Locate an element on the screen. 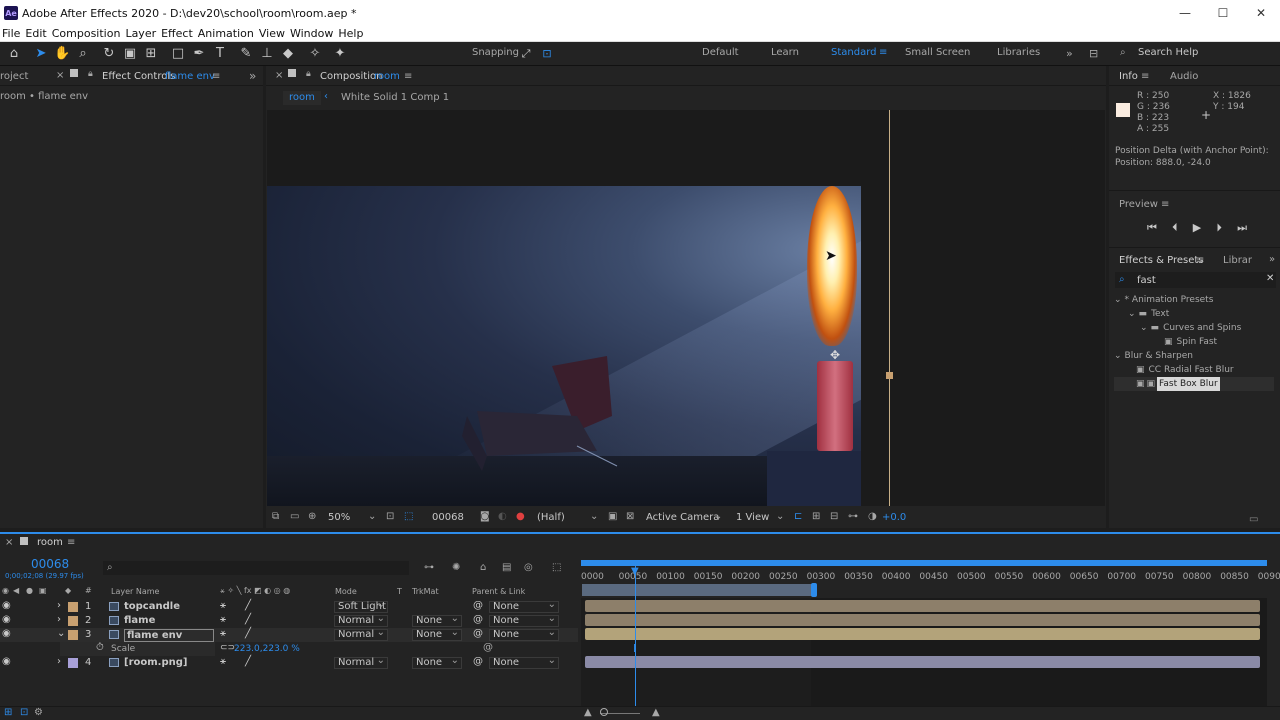  audio-icon: ◀ is located at coordinates (16, 590).